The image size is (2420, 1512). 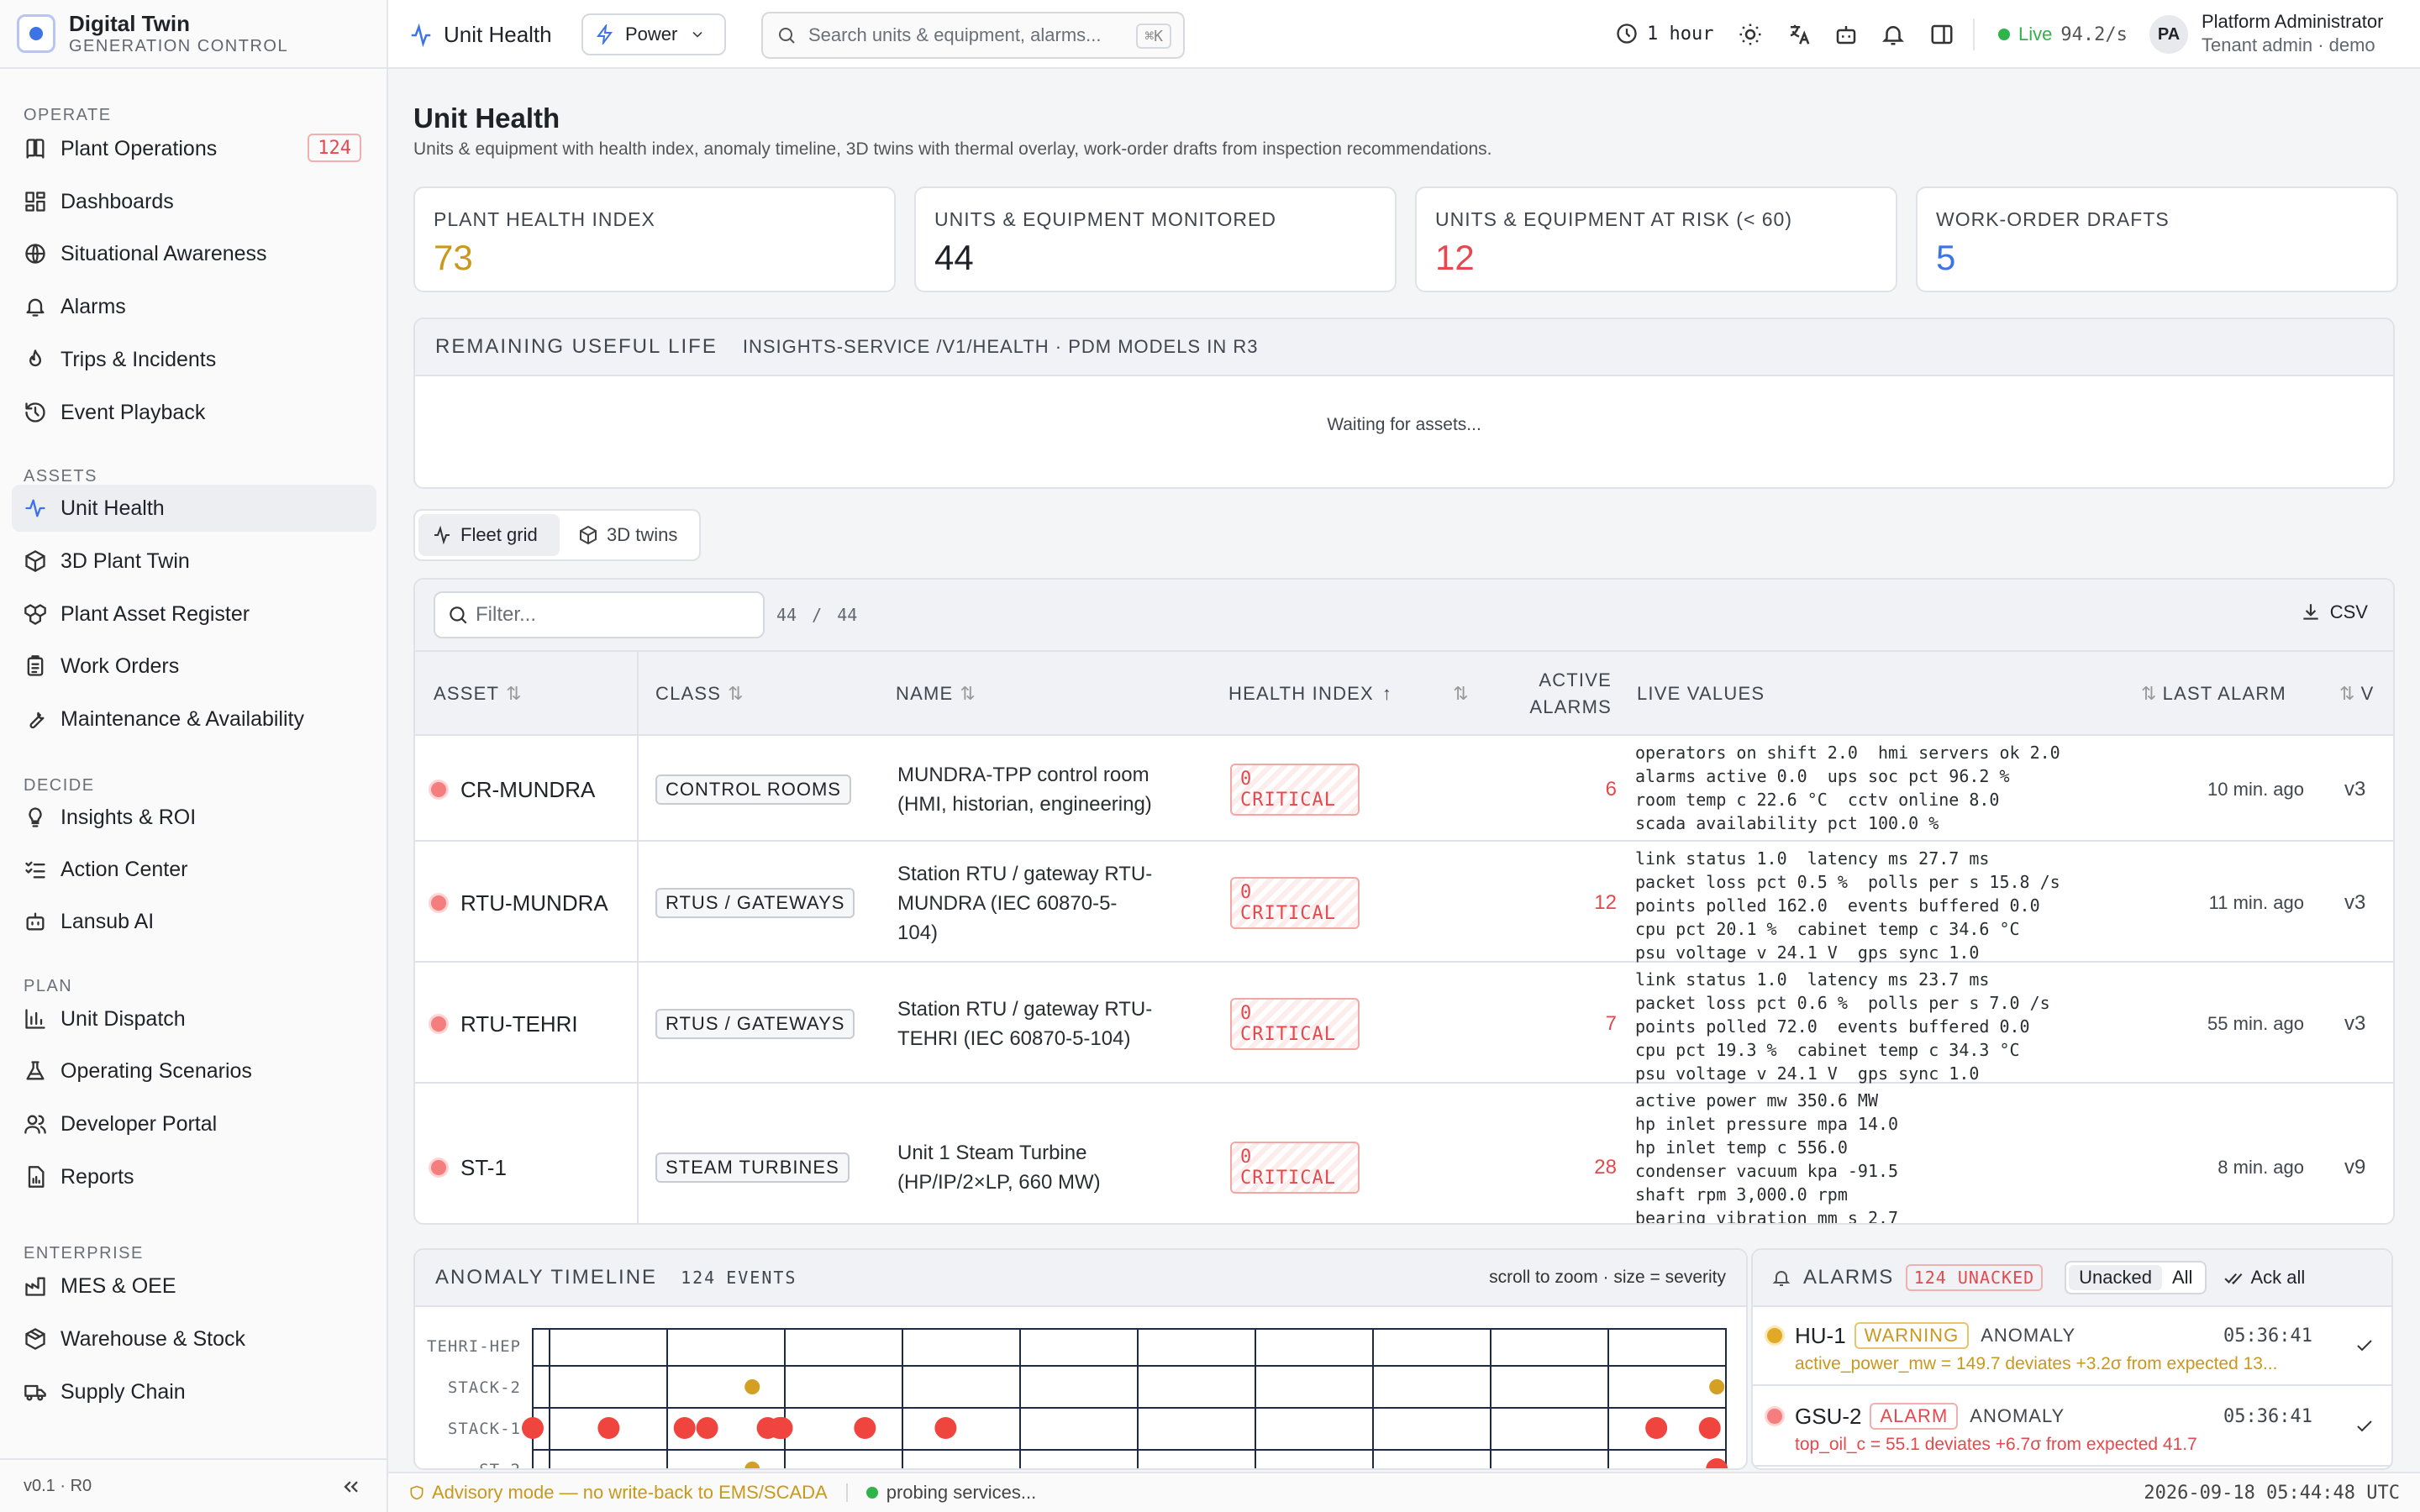 What do you see at coordinates (787, 36) in the screenshot?
I see `search-icon` at bounding box center [787, 36].